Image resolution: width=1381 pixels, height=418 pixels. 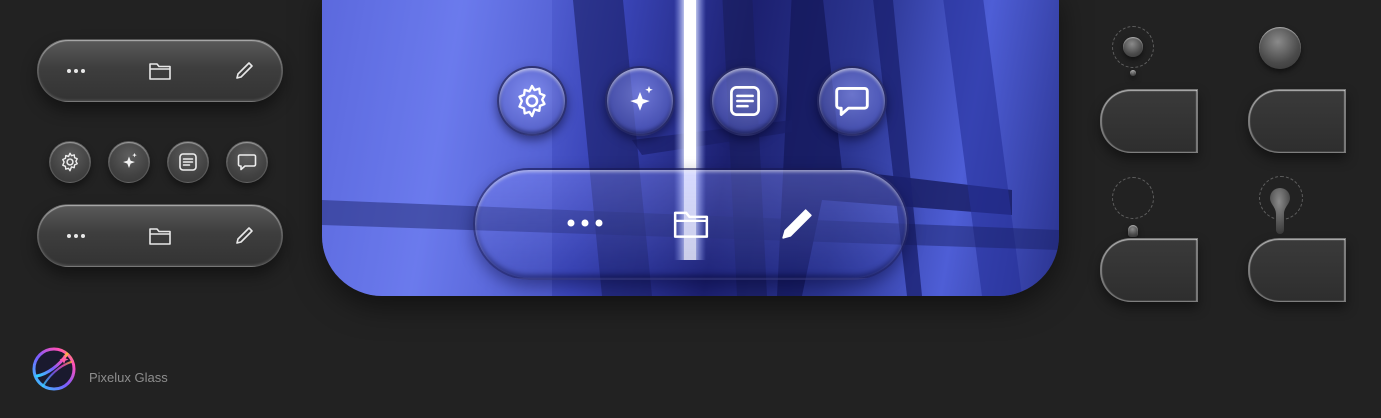 What do you see at coordinates (1133, 231) in the screenshot?
I see `drop-nub` at bounding box center [1133, 231].